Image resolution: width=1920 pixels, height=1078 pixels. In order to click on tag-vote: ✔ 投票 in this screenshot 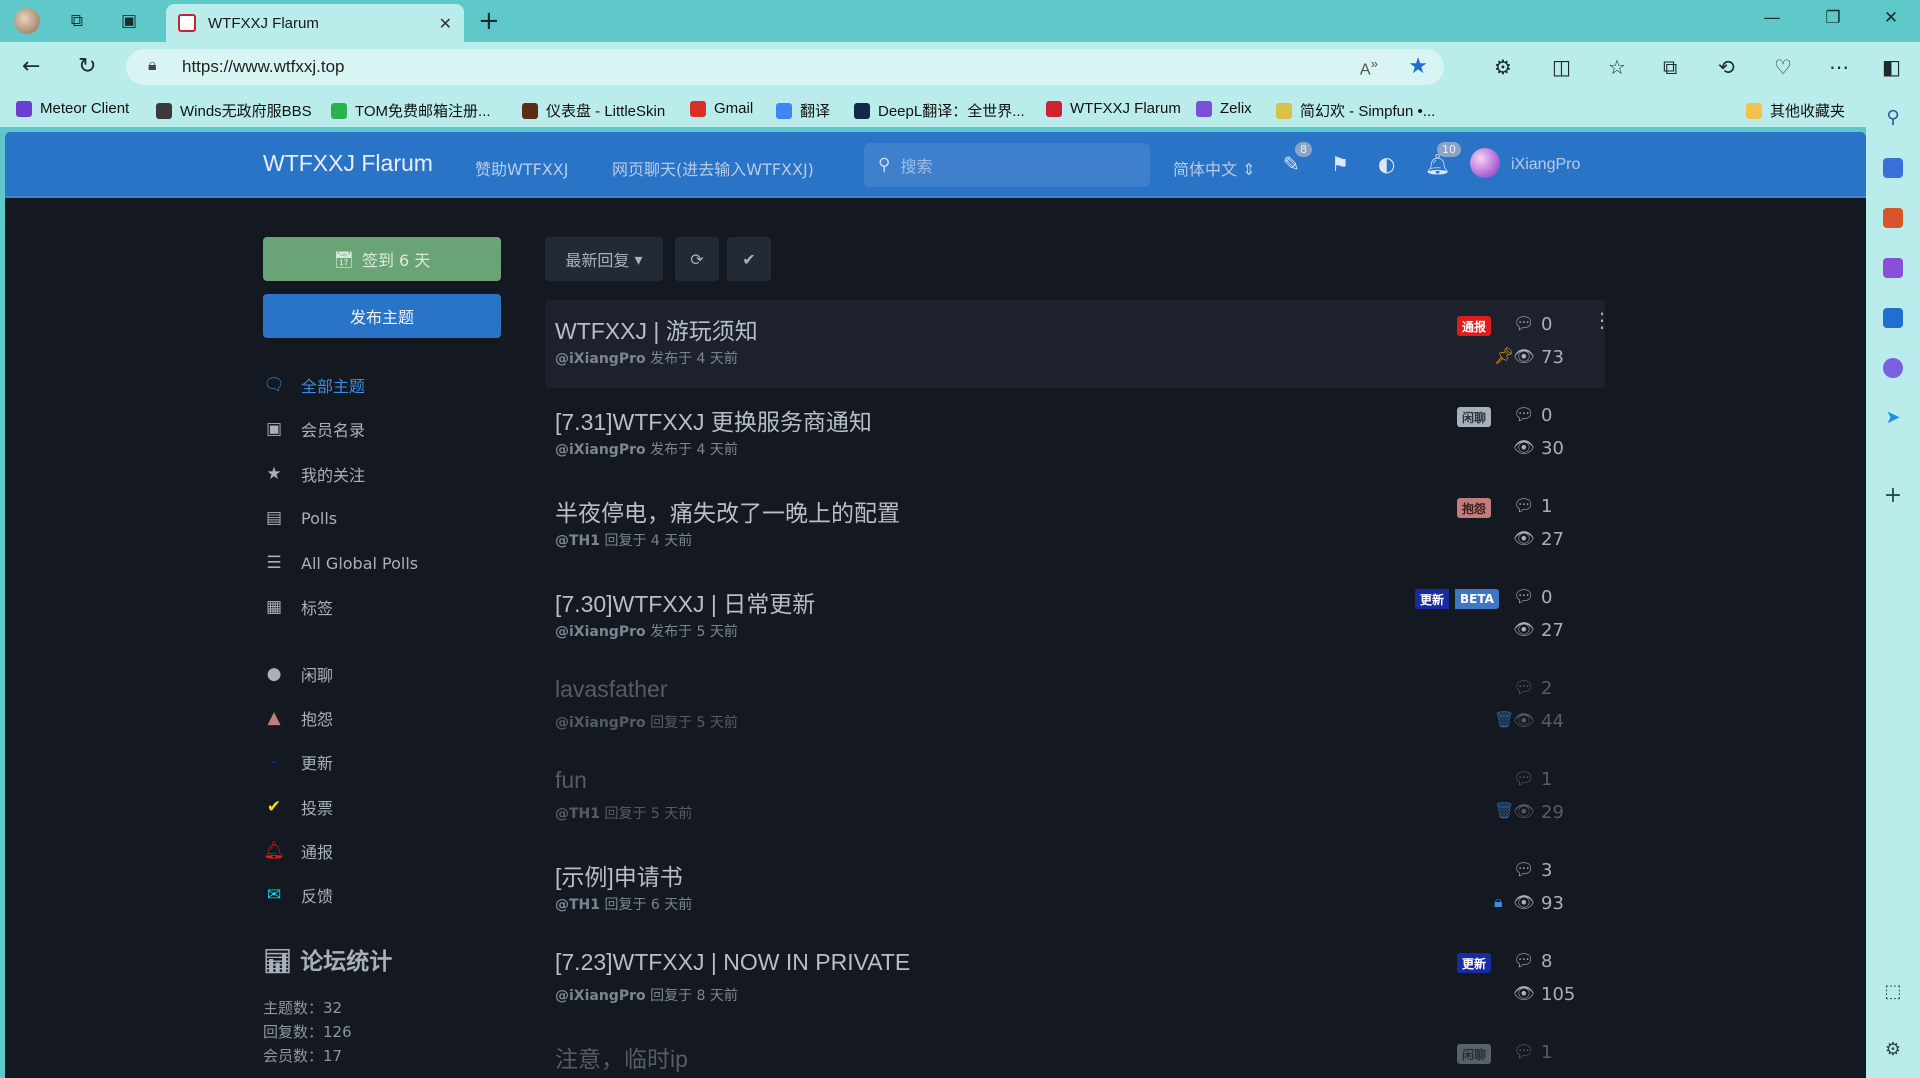, I will do `click(393, 807)`.